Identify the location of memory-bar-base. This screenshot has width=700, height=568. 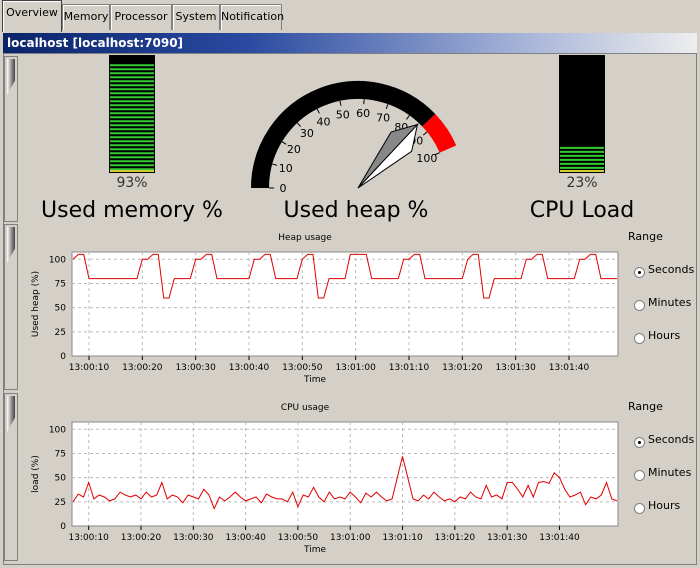
(132, 171).